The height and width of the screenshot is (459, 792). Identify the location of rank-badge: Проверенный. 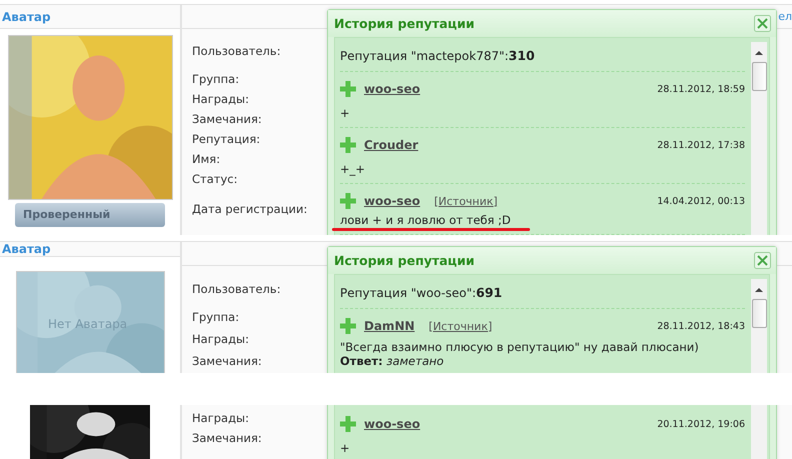
(90, 215).